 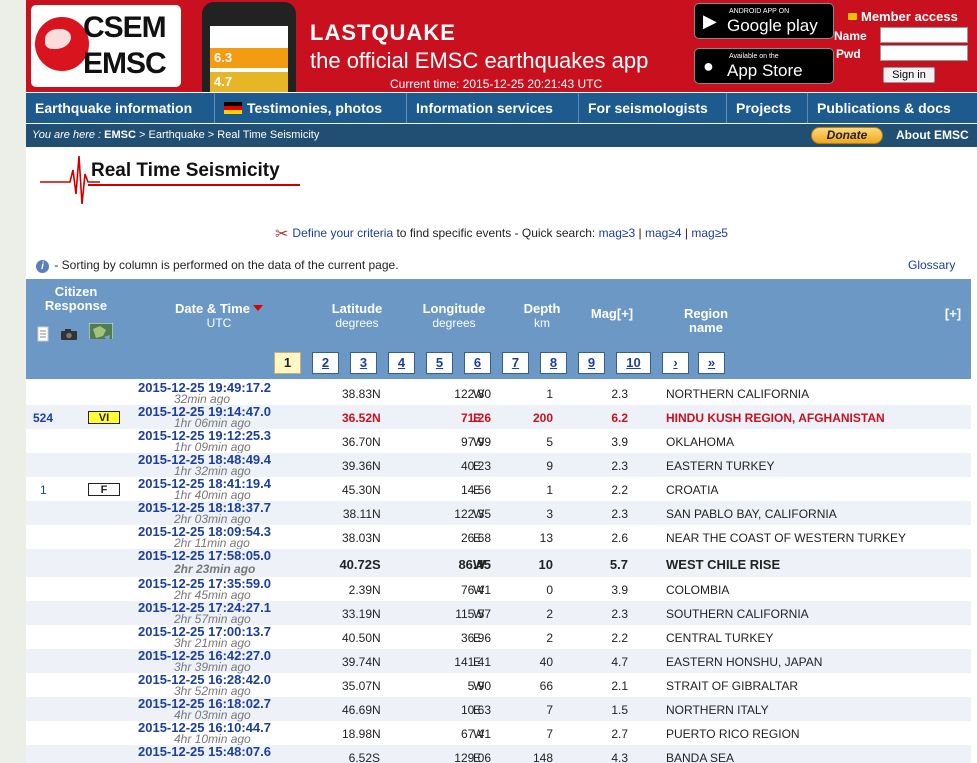 I want to click on event-latitude: 2.39, so click(x=360, y=590).